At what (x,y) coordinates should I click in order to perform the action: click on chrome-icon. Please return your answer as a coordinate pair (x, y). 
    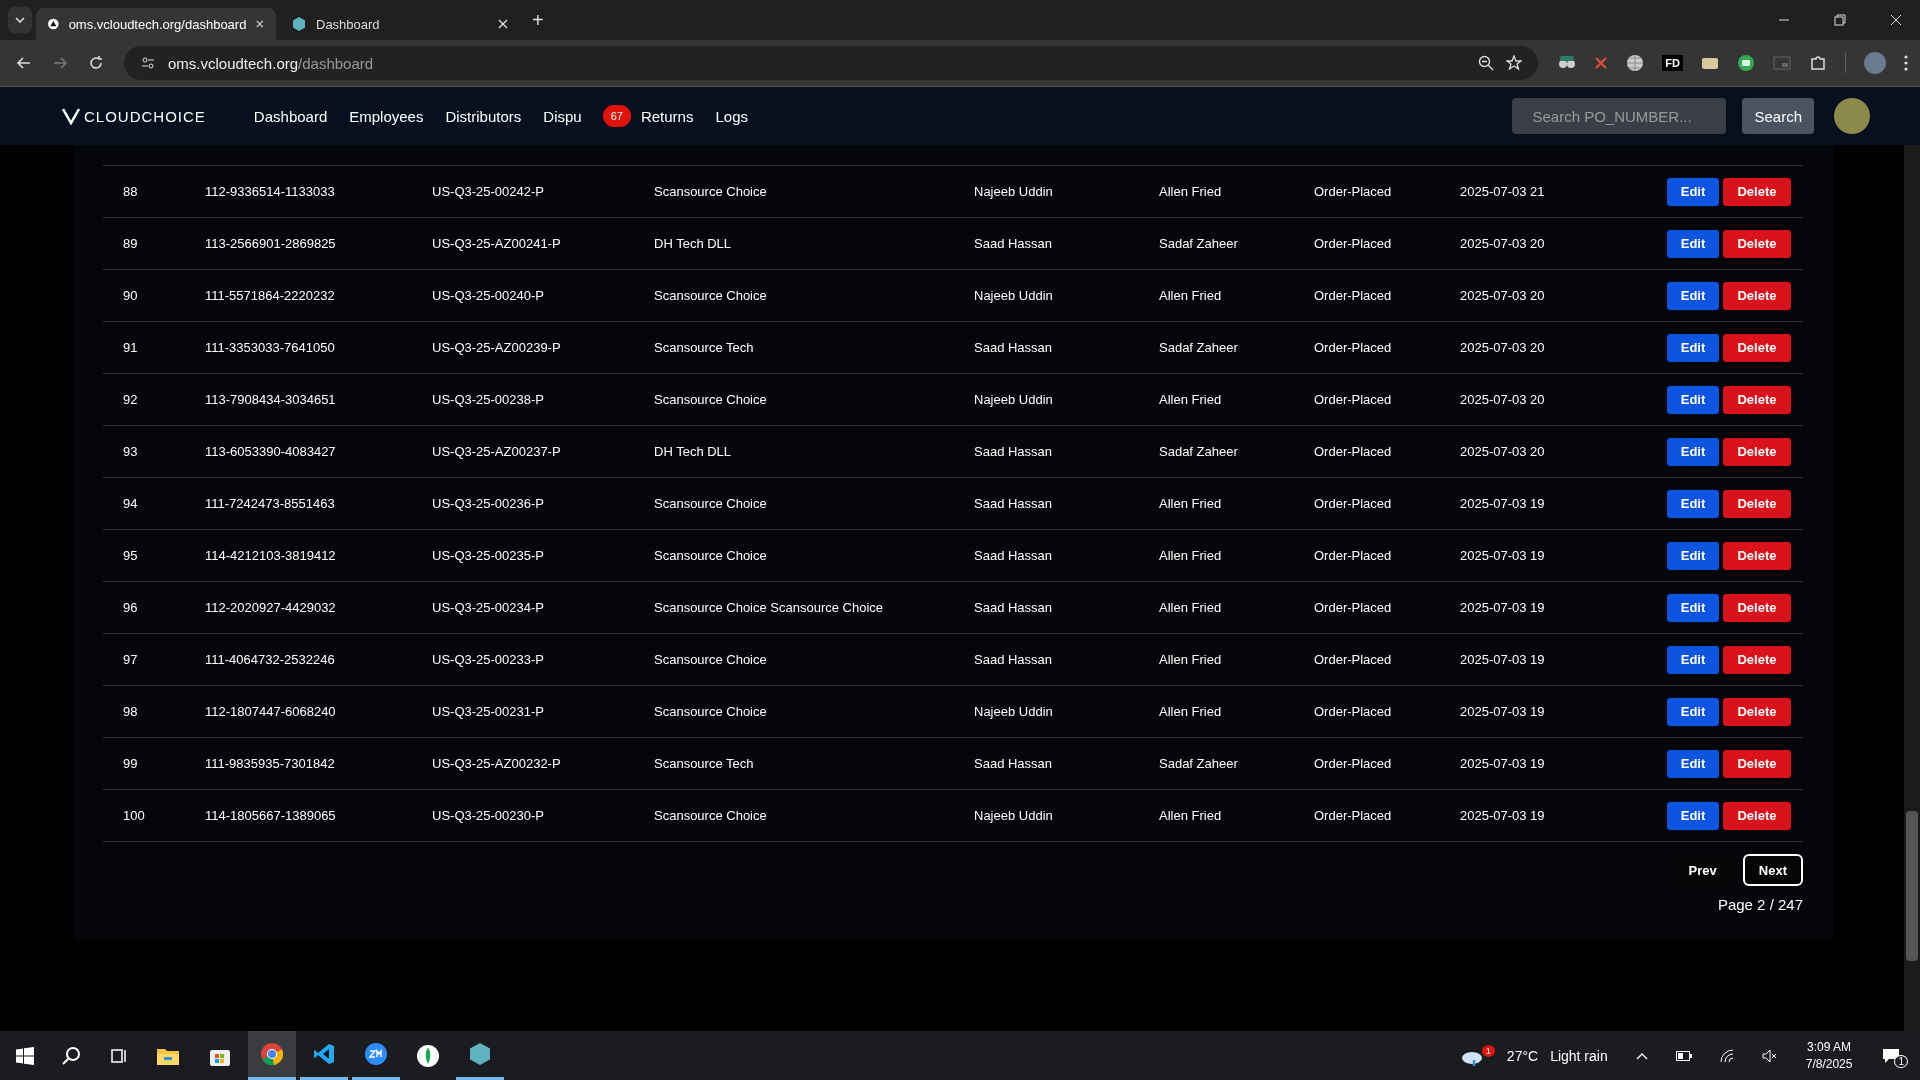
    Looking at the image, I should click on (272, 1055).